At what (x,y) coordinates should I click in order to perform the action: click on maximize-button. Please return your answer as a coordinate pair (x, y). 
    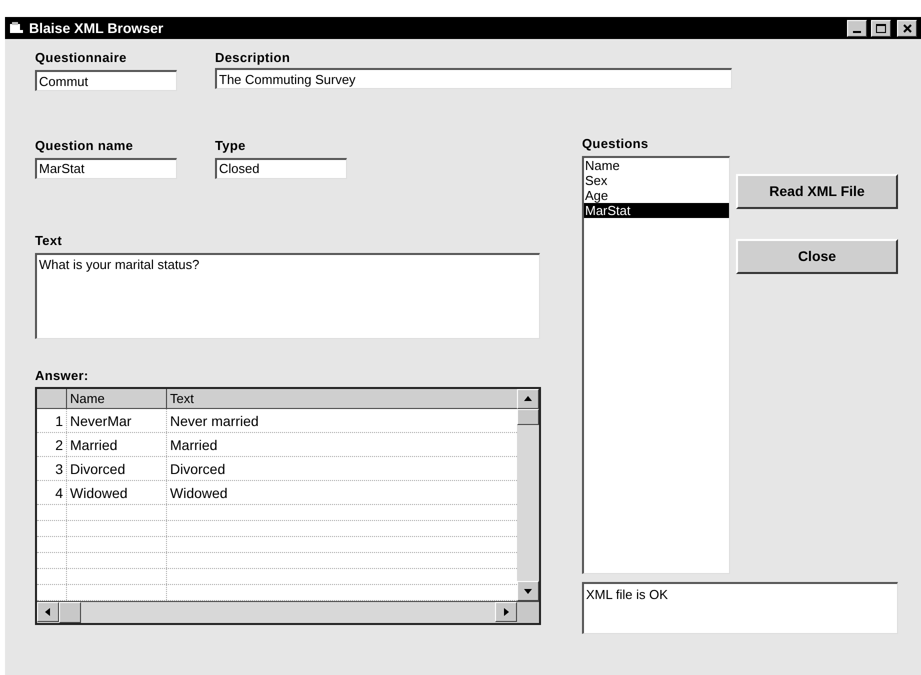
    Looking at the image, I should click on (881, 28).